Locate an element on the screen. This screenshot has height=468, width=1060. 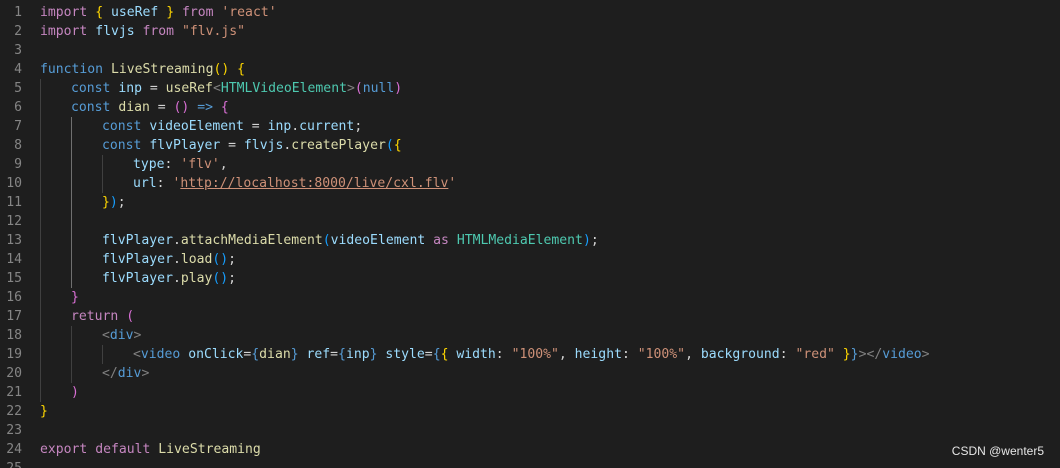
code-line: 24 export default LiveStreaming is located at coordinates (530, 449).